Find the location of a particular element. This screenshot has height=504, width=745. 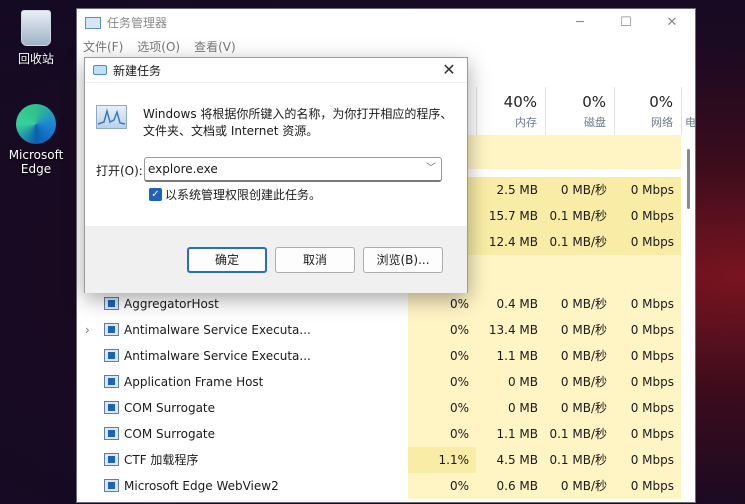

disk-percent: 0% is located at coordinates (594, 102).